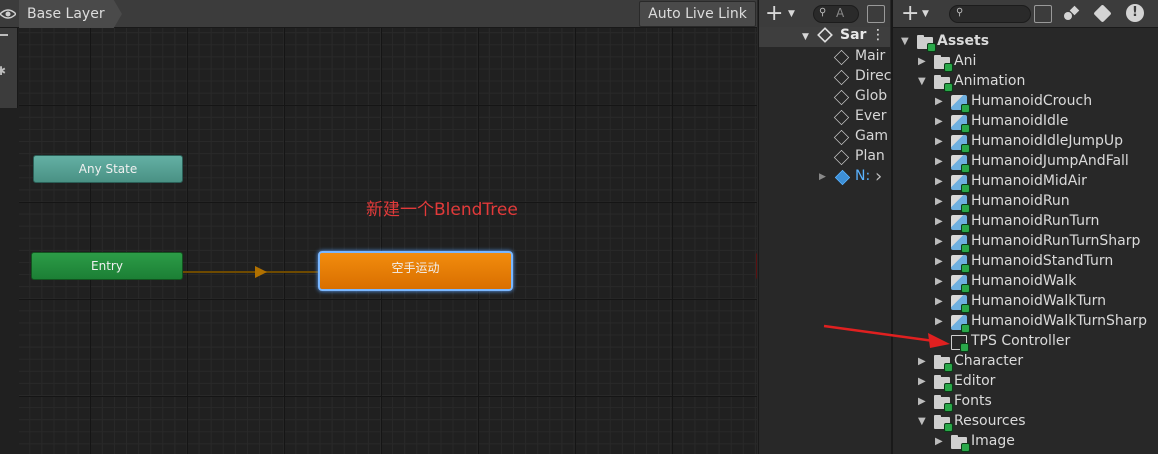 This screenshot has height=454, width=1158. What do you see at coordinates (697, 14) in the screenshot?
I see `auto-live-link-button: Auto Live Link` at bounding box center [697, 14].